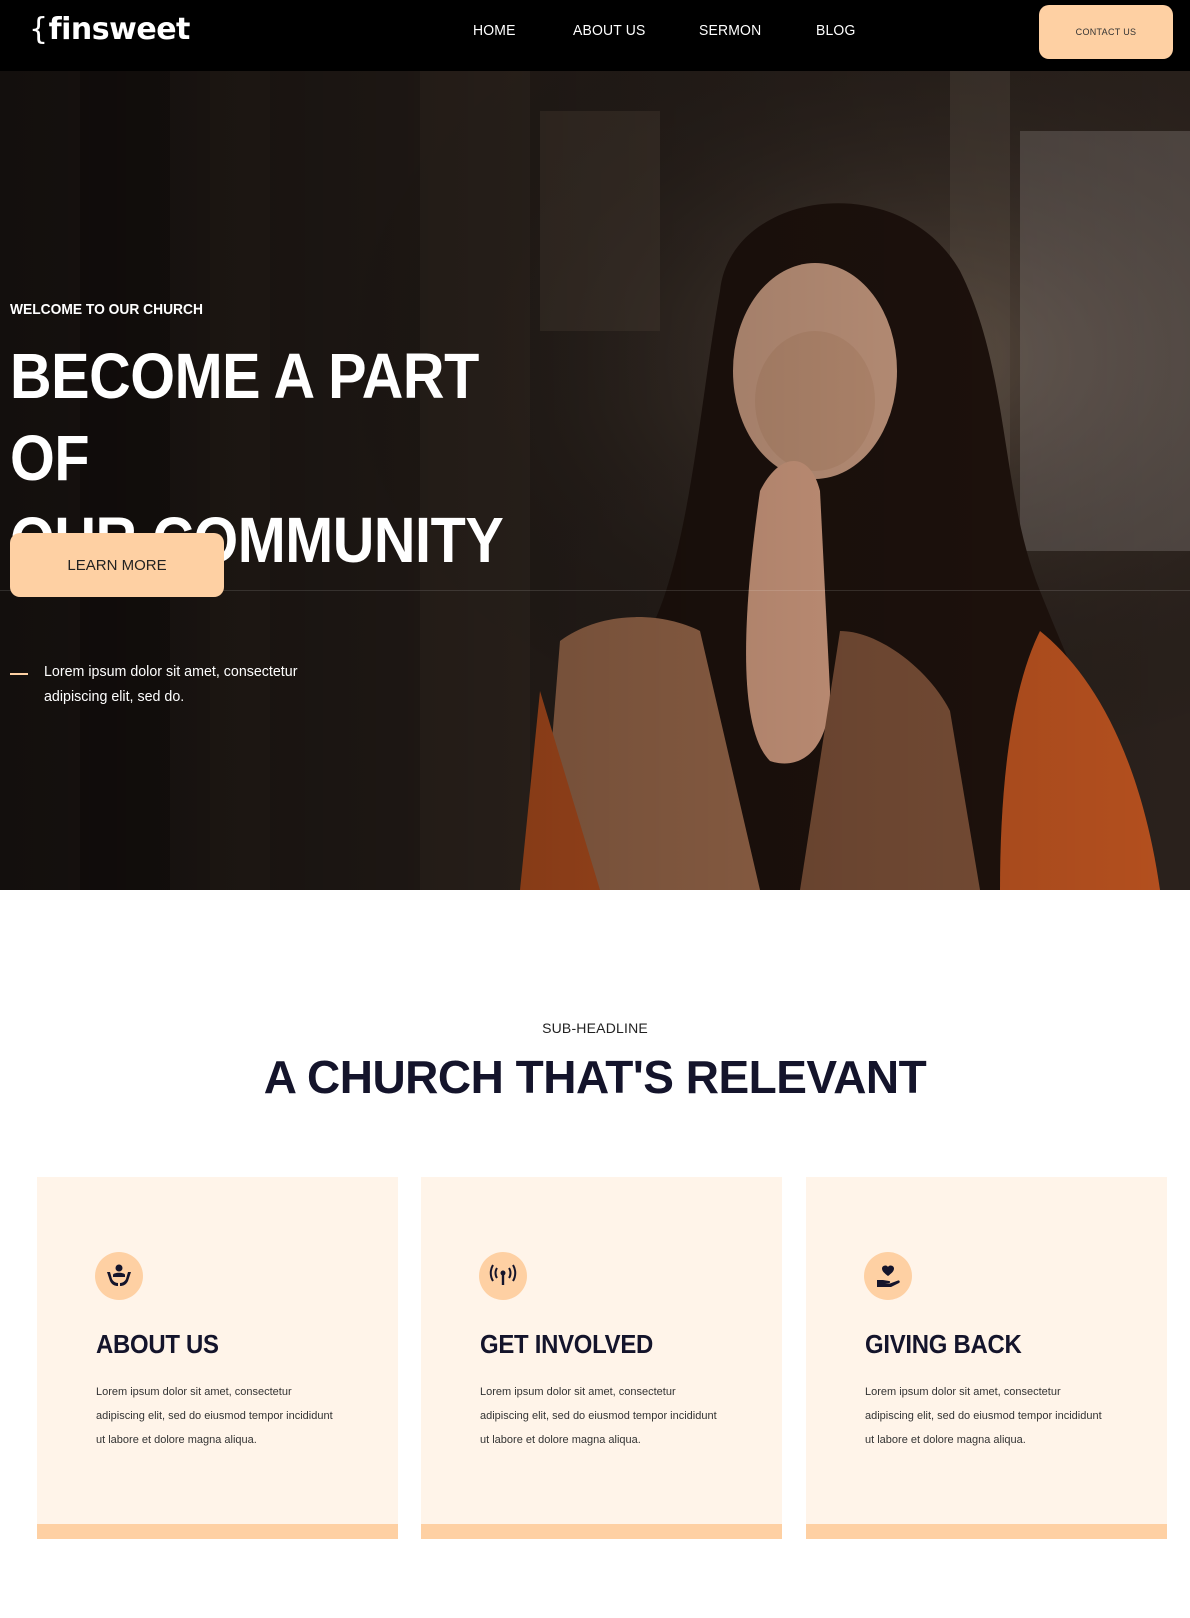 The width and height of the screenshot is (1190, 1618). I want to click on hand-holding-heart-icon, so click(888, 1276).